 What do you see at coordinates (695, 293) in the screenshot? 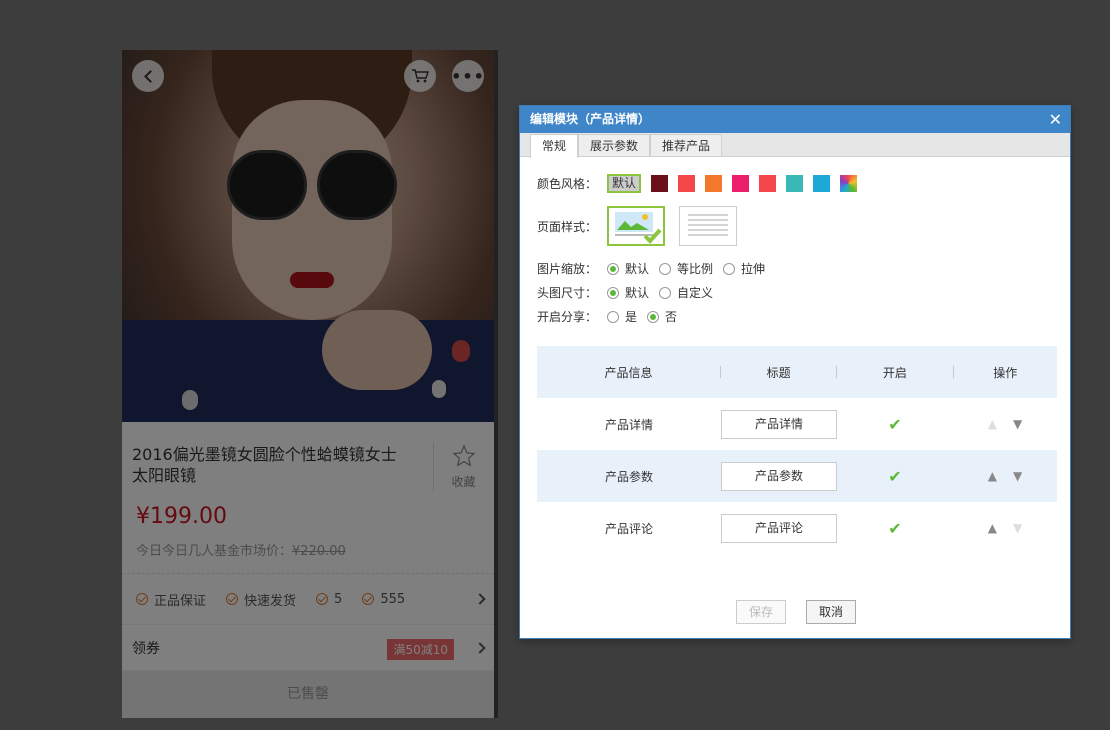
I see `radio-label: 自定义` at bounding box center [695, 293].